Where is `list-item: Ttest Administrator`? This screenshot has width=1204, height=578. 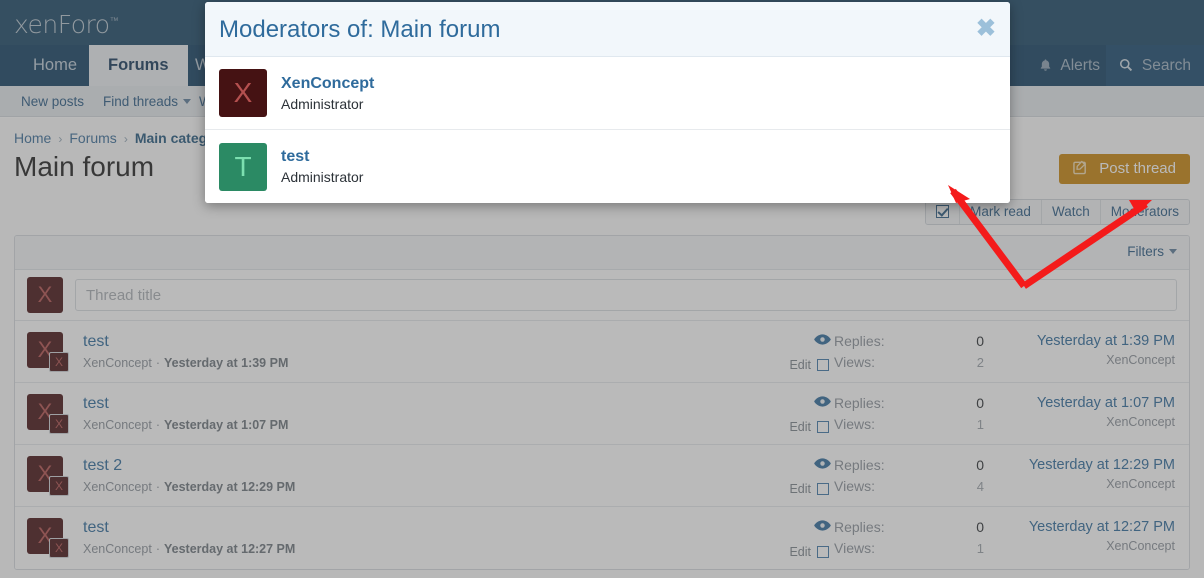
list-item: Ttest Administrator is located at coordinates (607, 166).